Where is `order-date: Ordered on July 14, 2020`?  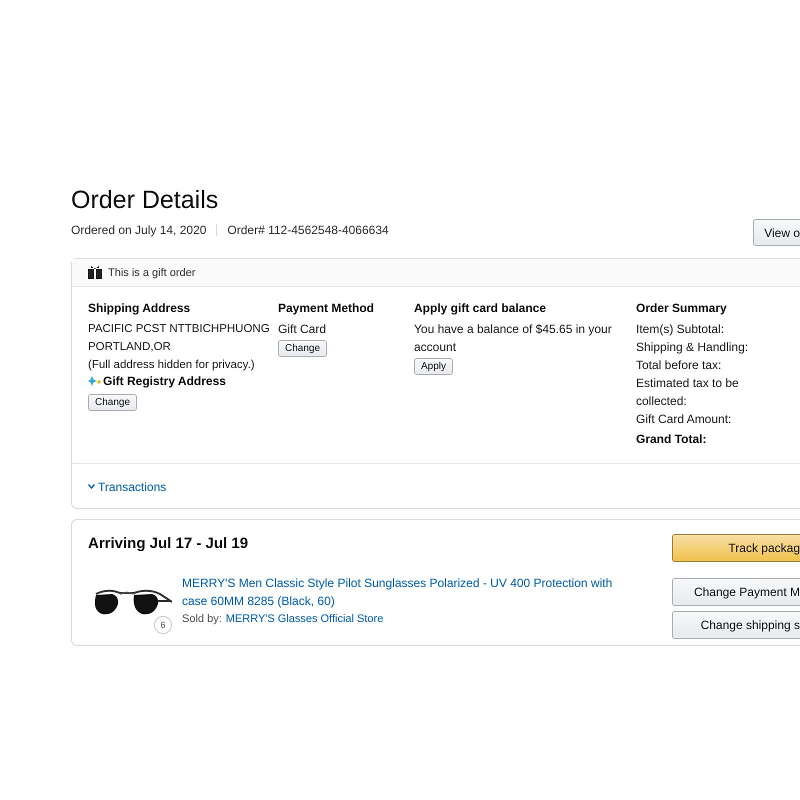
order-date: Ordered on July 14, 2020 is located at coordinates (138, 230).